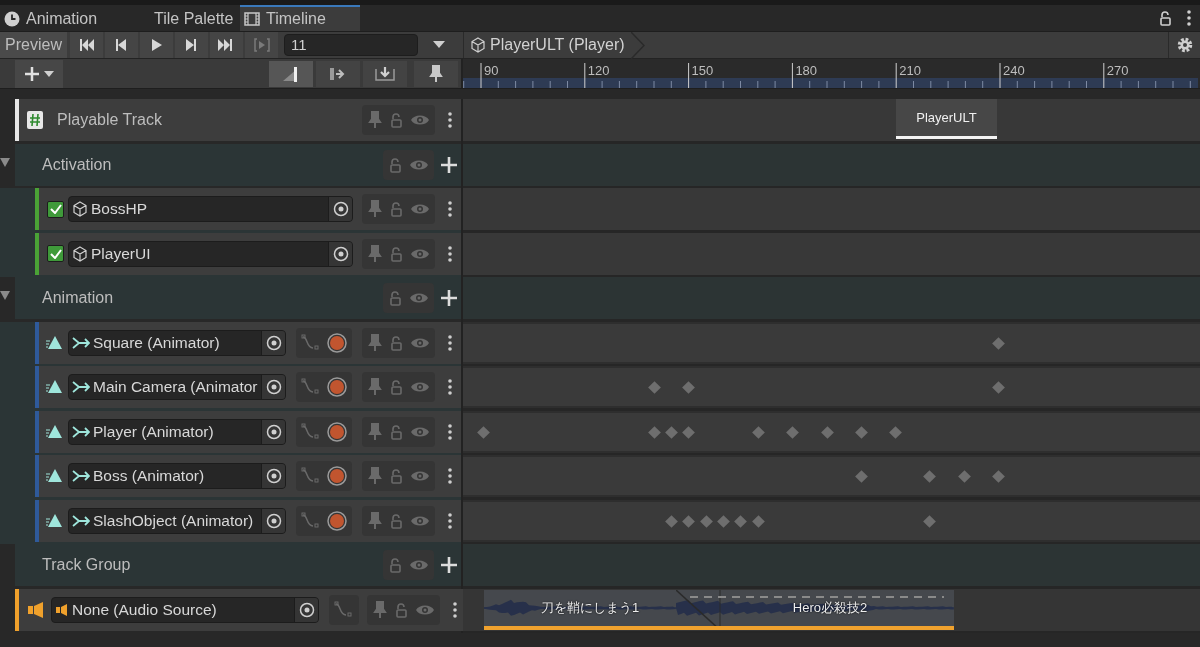 Image resolution: width=1200 pixels, height=647 pixels. Describe the element at coordinates (598, 70) in the screenshot. I see `ruler-label: 120` at that location.